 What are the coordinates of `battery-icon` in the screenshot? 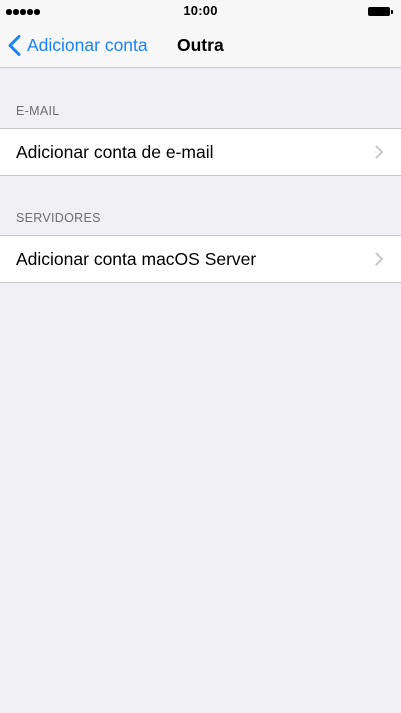 It's located at (380, 11).